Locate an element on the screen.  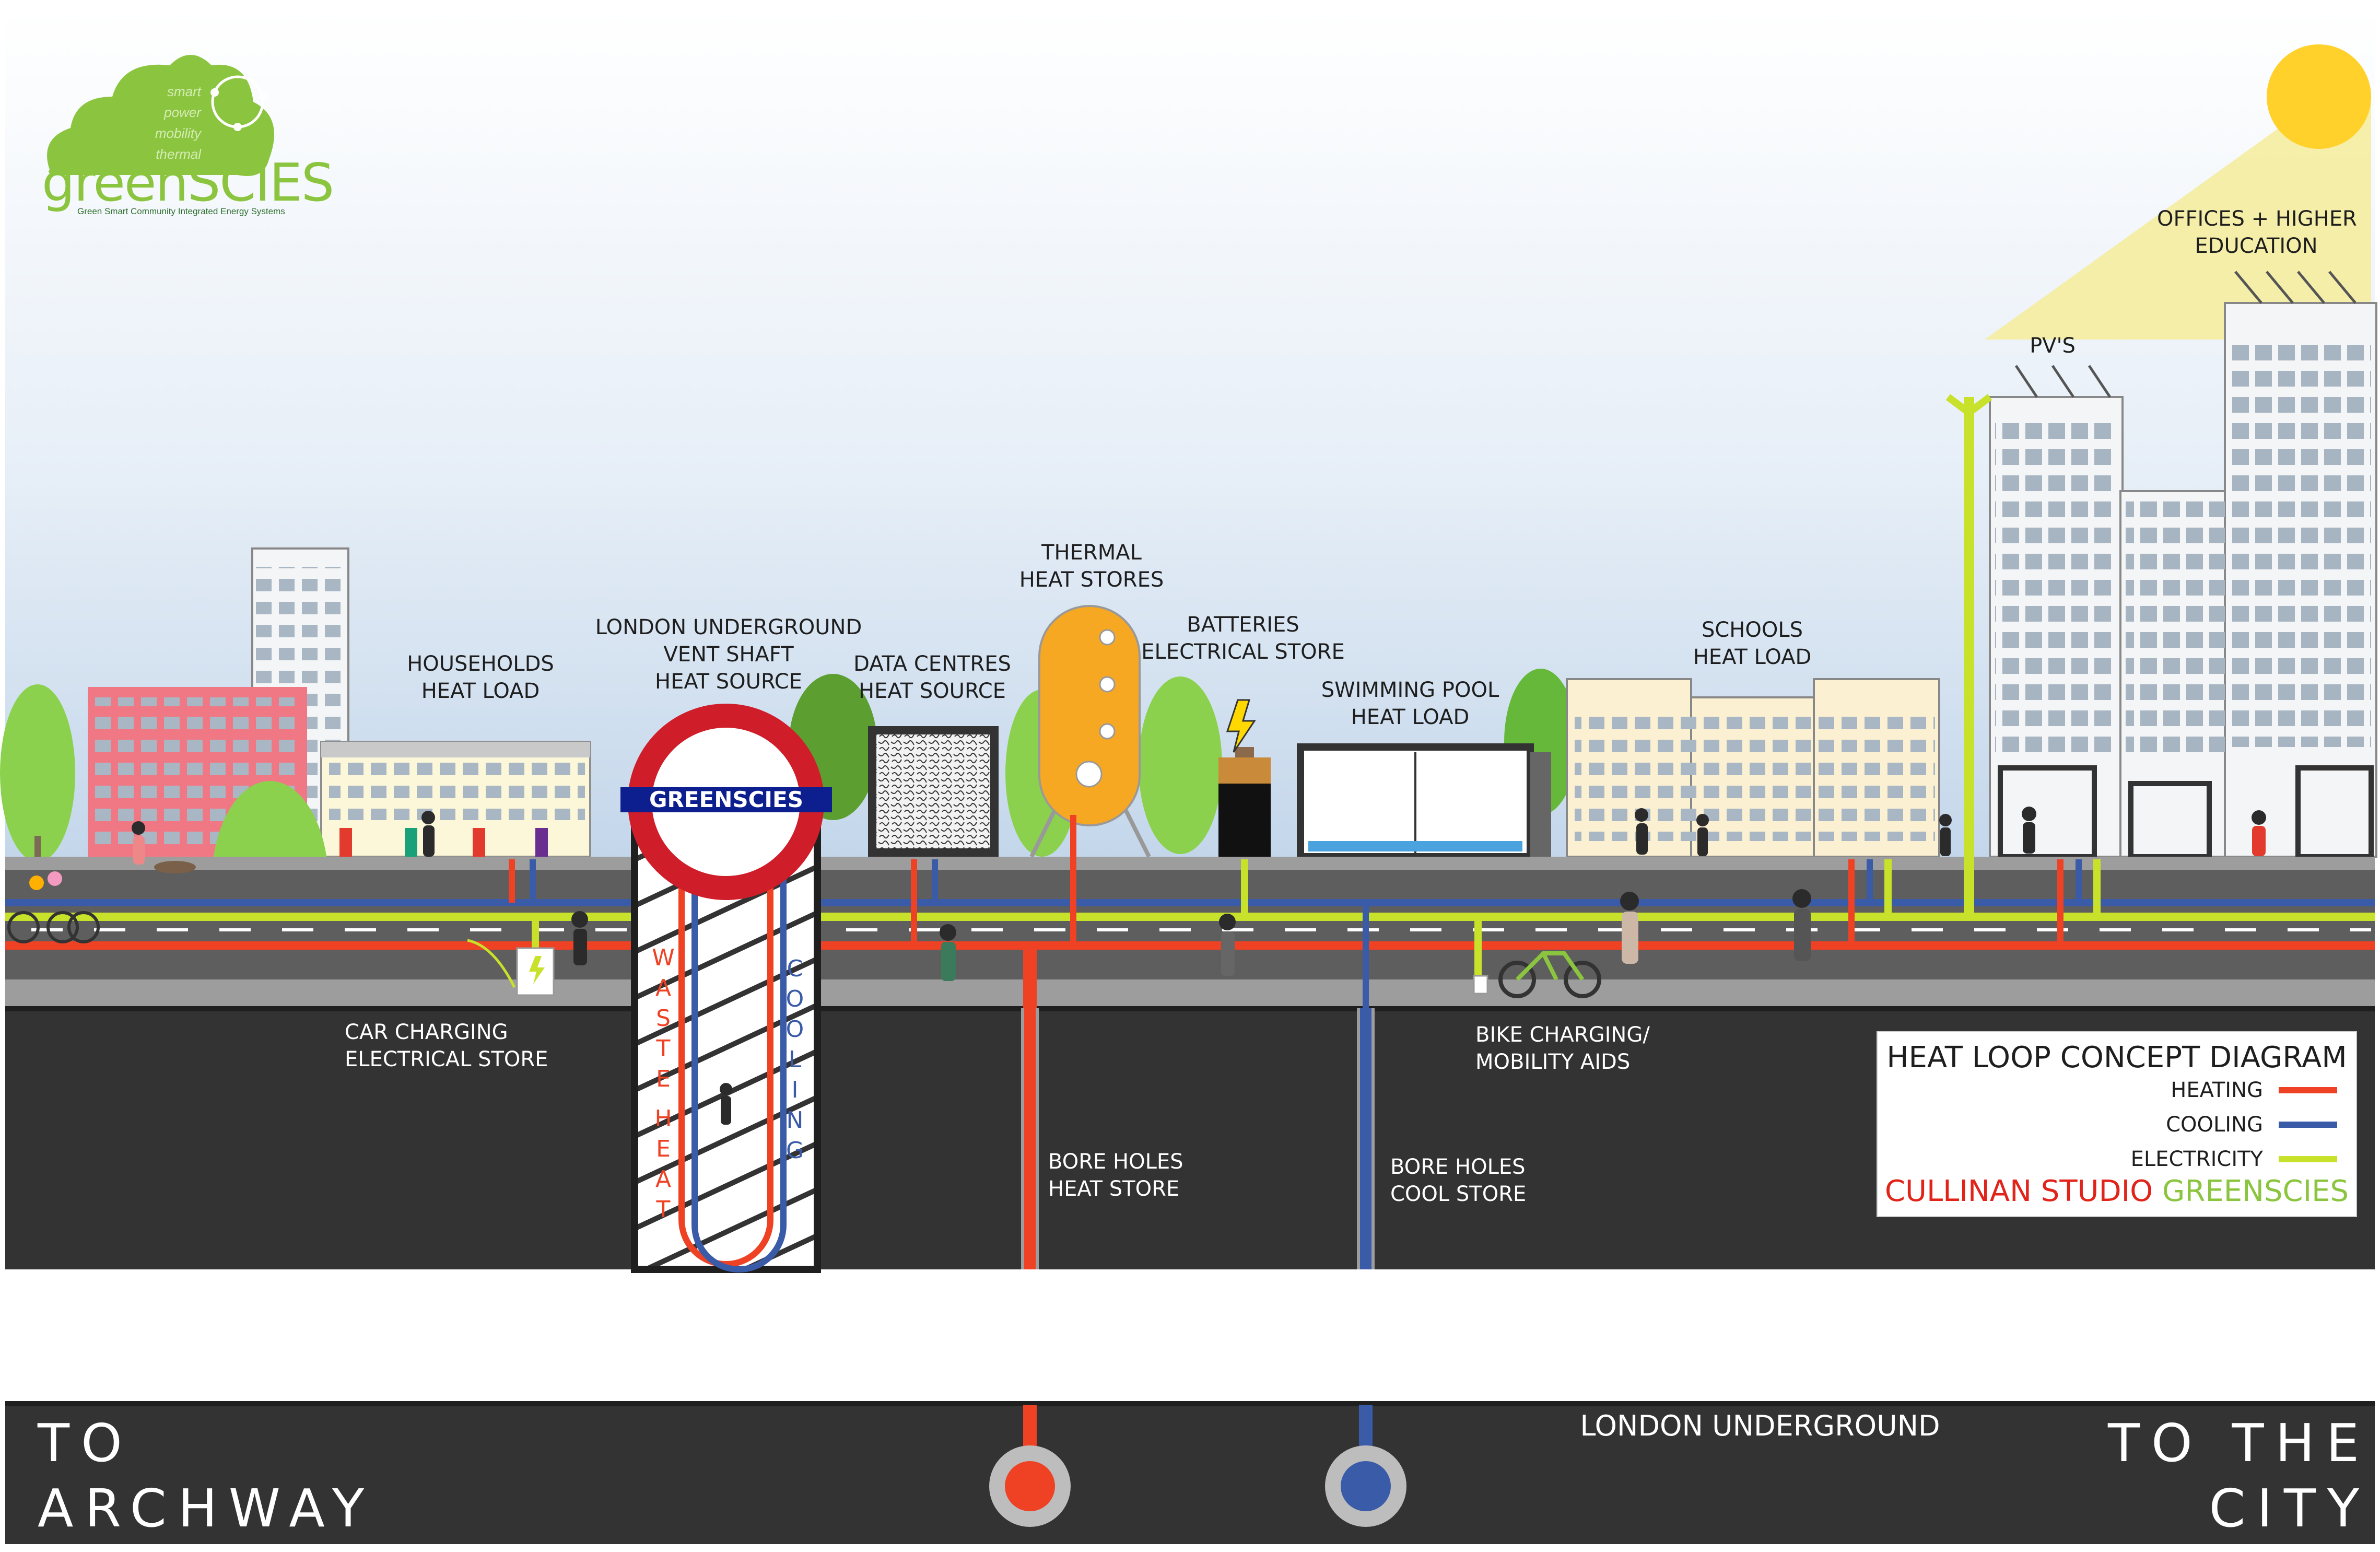
legend-item-heating: HEATING is located at coordinates (2254, 1090).